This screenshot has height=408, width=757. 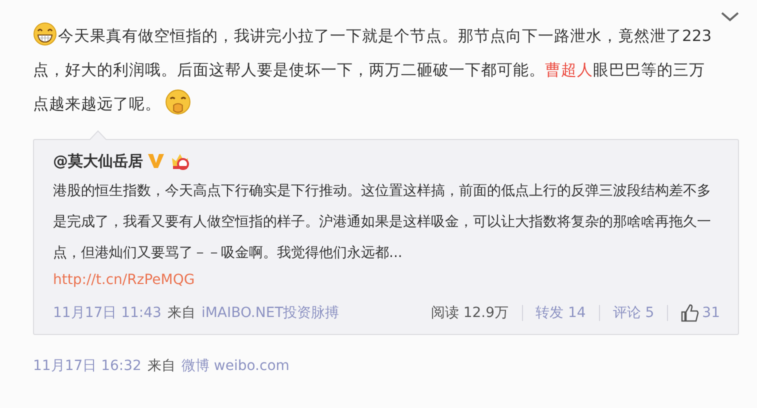 What do you see at coordinates (569, 70) in the screenshot?
I see `mention-link: 曹超人` at bounding box center [569, 70].